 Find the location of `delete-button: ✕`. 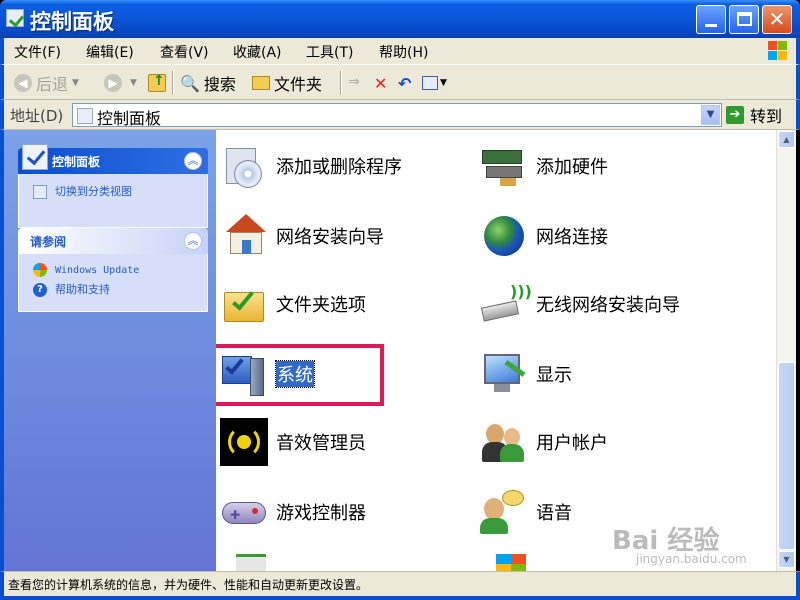

delete-button: ✕ is located at coordinates (380, 83).